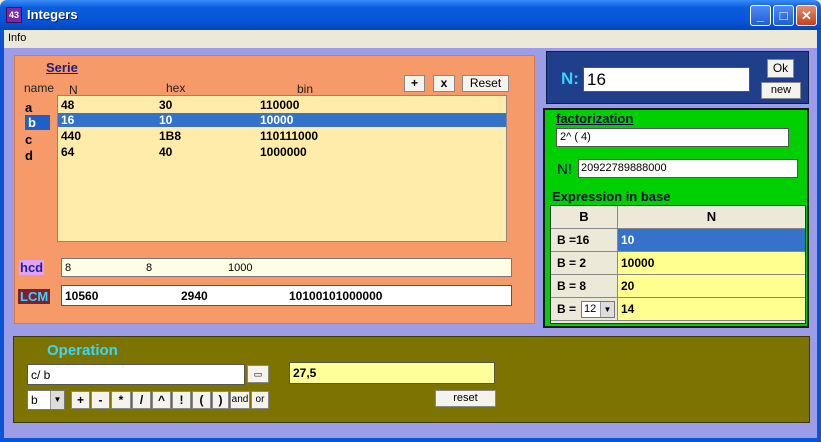 The height and width of the screenshot is (442, 821). I want to click on list-item: 64 40 1000000, so click(282, 152).